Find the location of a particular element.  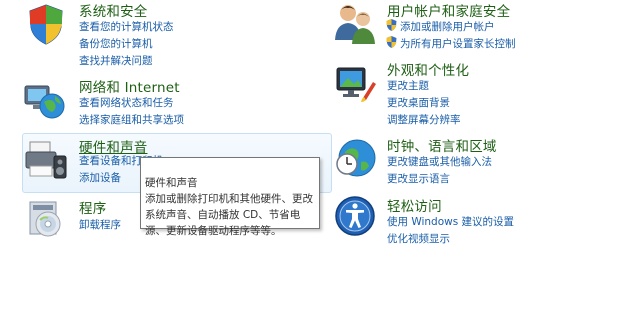

link-view-computer-status: 查看您的计算机状态 is located at coordinates (126, 26).